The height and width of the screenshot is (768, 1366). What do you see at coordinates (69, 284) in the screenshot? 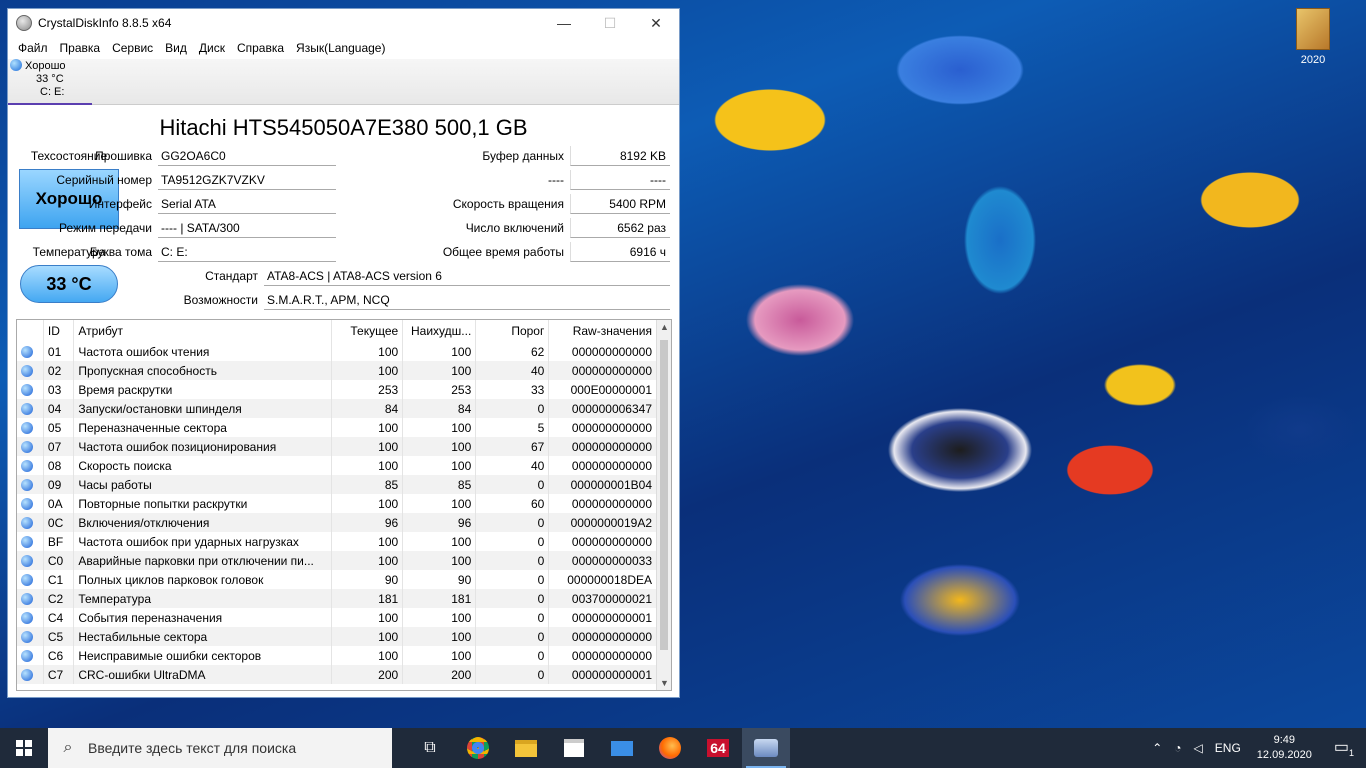
I see `temperature-button: 33 °C` at bounding box center [69, 284].